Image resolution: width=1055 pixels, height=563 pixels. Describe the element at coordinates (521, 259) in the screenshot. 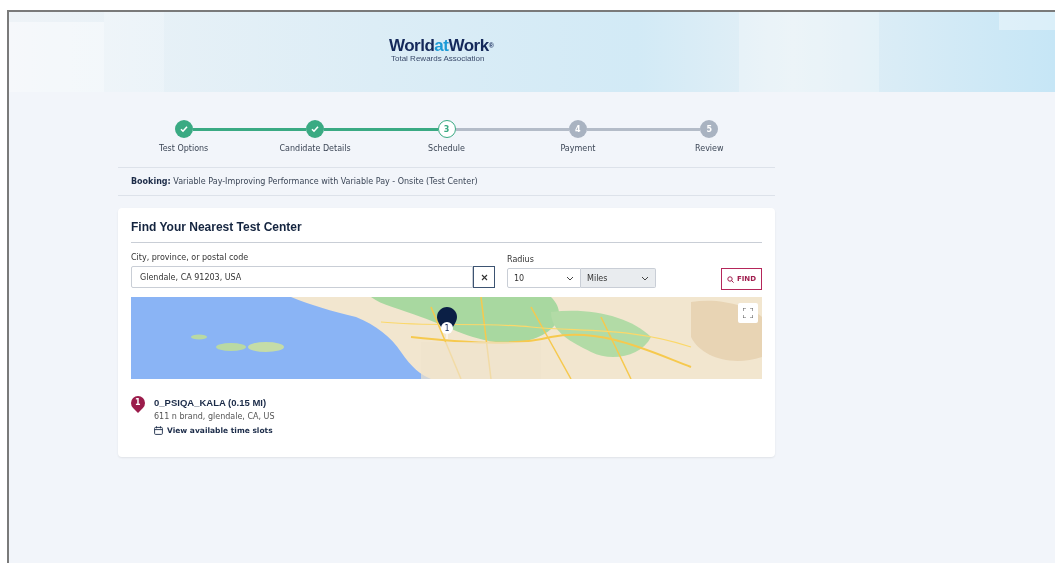

I see `field-label: Radius` at that location.